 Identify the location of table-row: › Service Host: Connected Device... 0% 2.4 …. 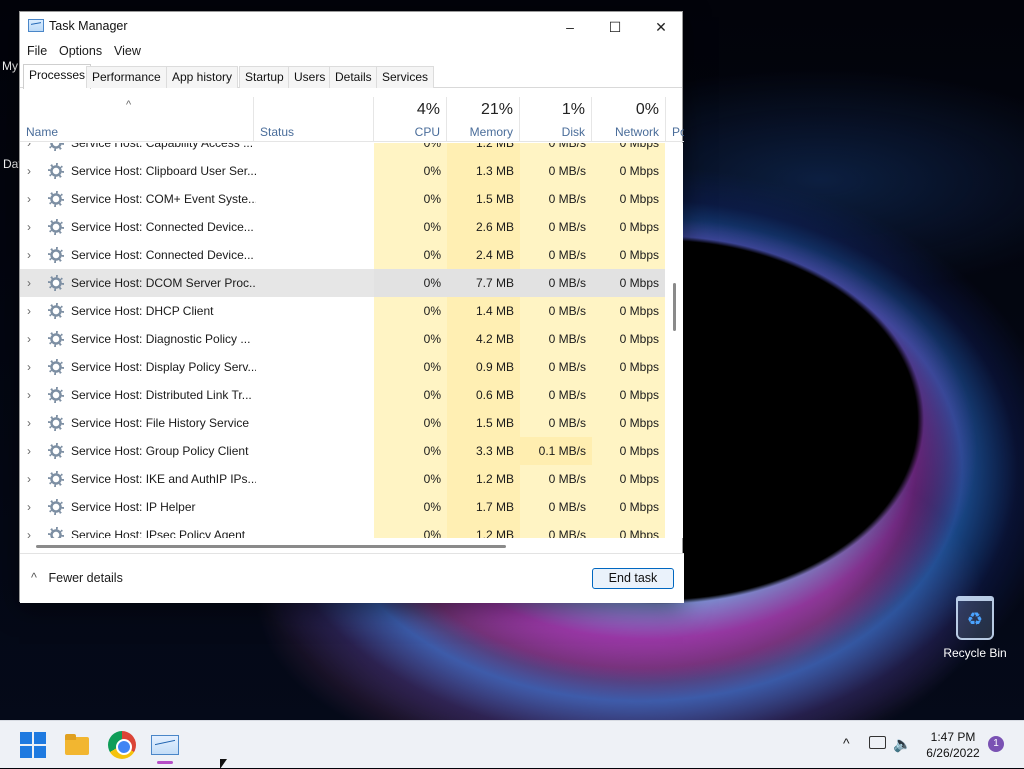
(342, 255).